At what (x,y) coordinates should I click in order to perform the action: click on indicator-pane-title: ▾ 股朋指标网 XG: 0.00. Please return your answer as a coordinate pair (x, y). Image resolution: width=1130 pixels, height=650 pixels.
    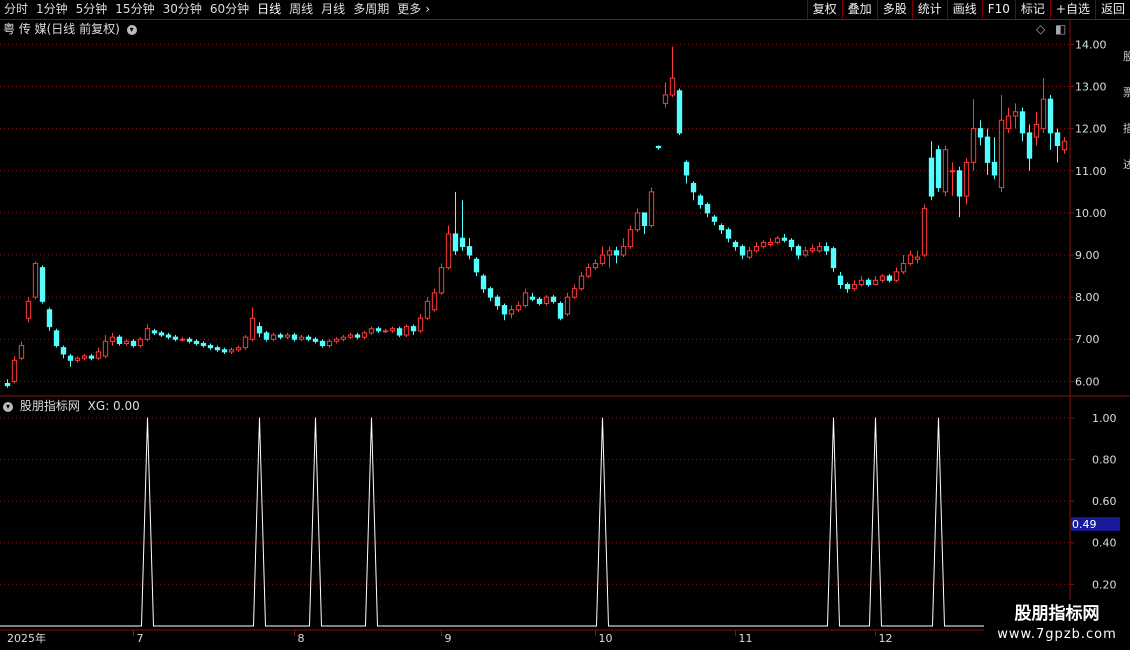
    Looking at the image, I should click on (71, 406).